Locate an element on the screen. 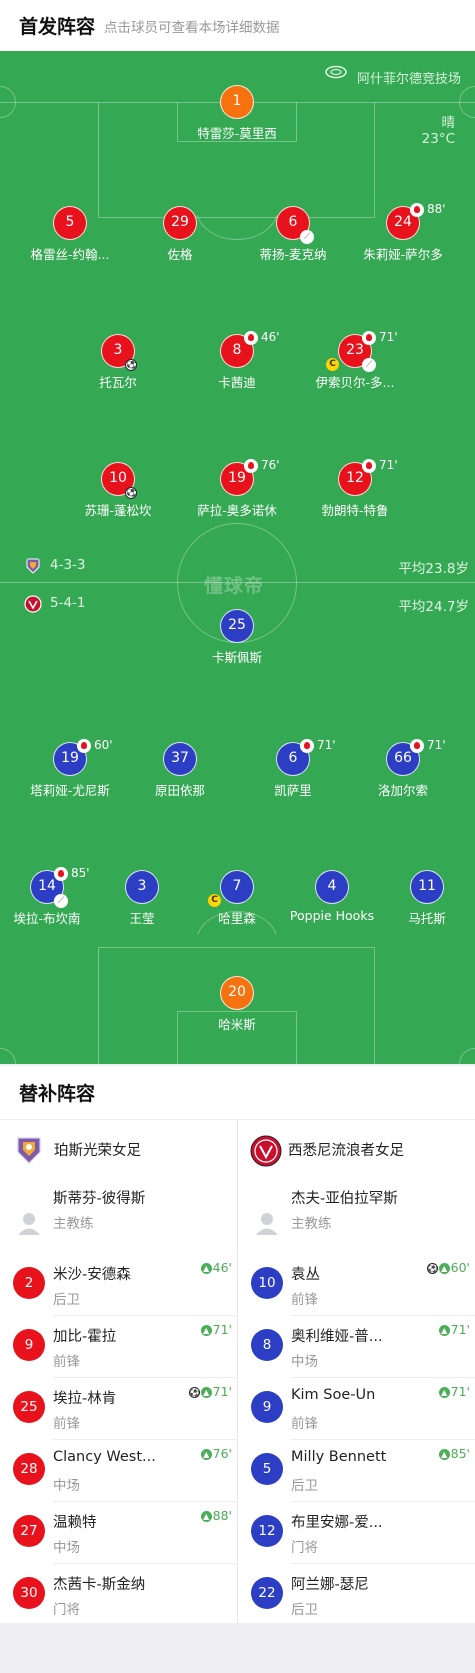 The height and width of the screenshot is (1673, 475). player-marker: 24 朱莉娅-萨尔多 88' is located at coordinates (401, 232).